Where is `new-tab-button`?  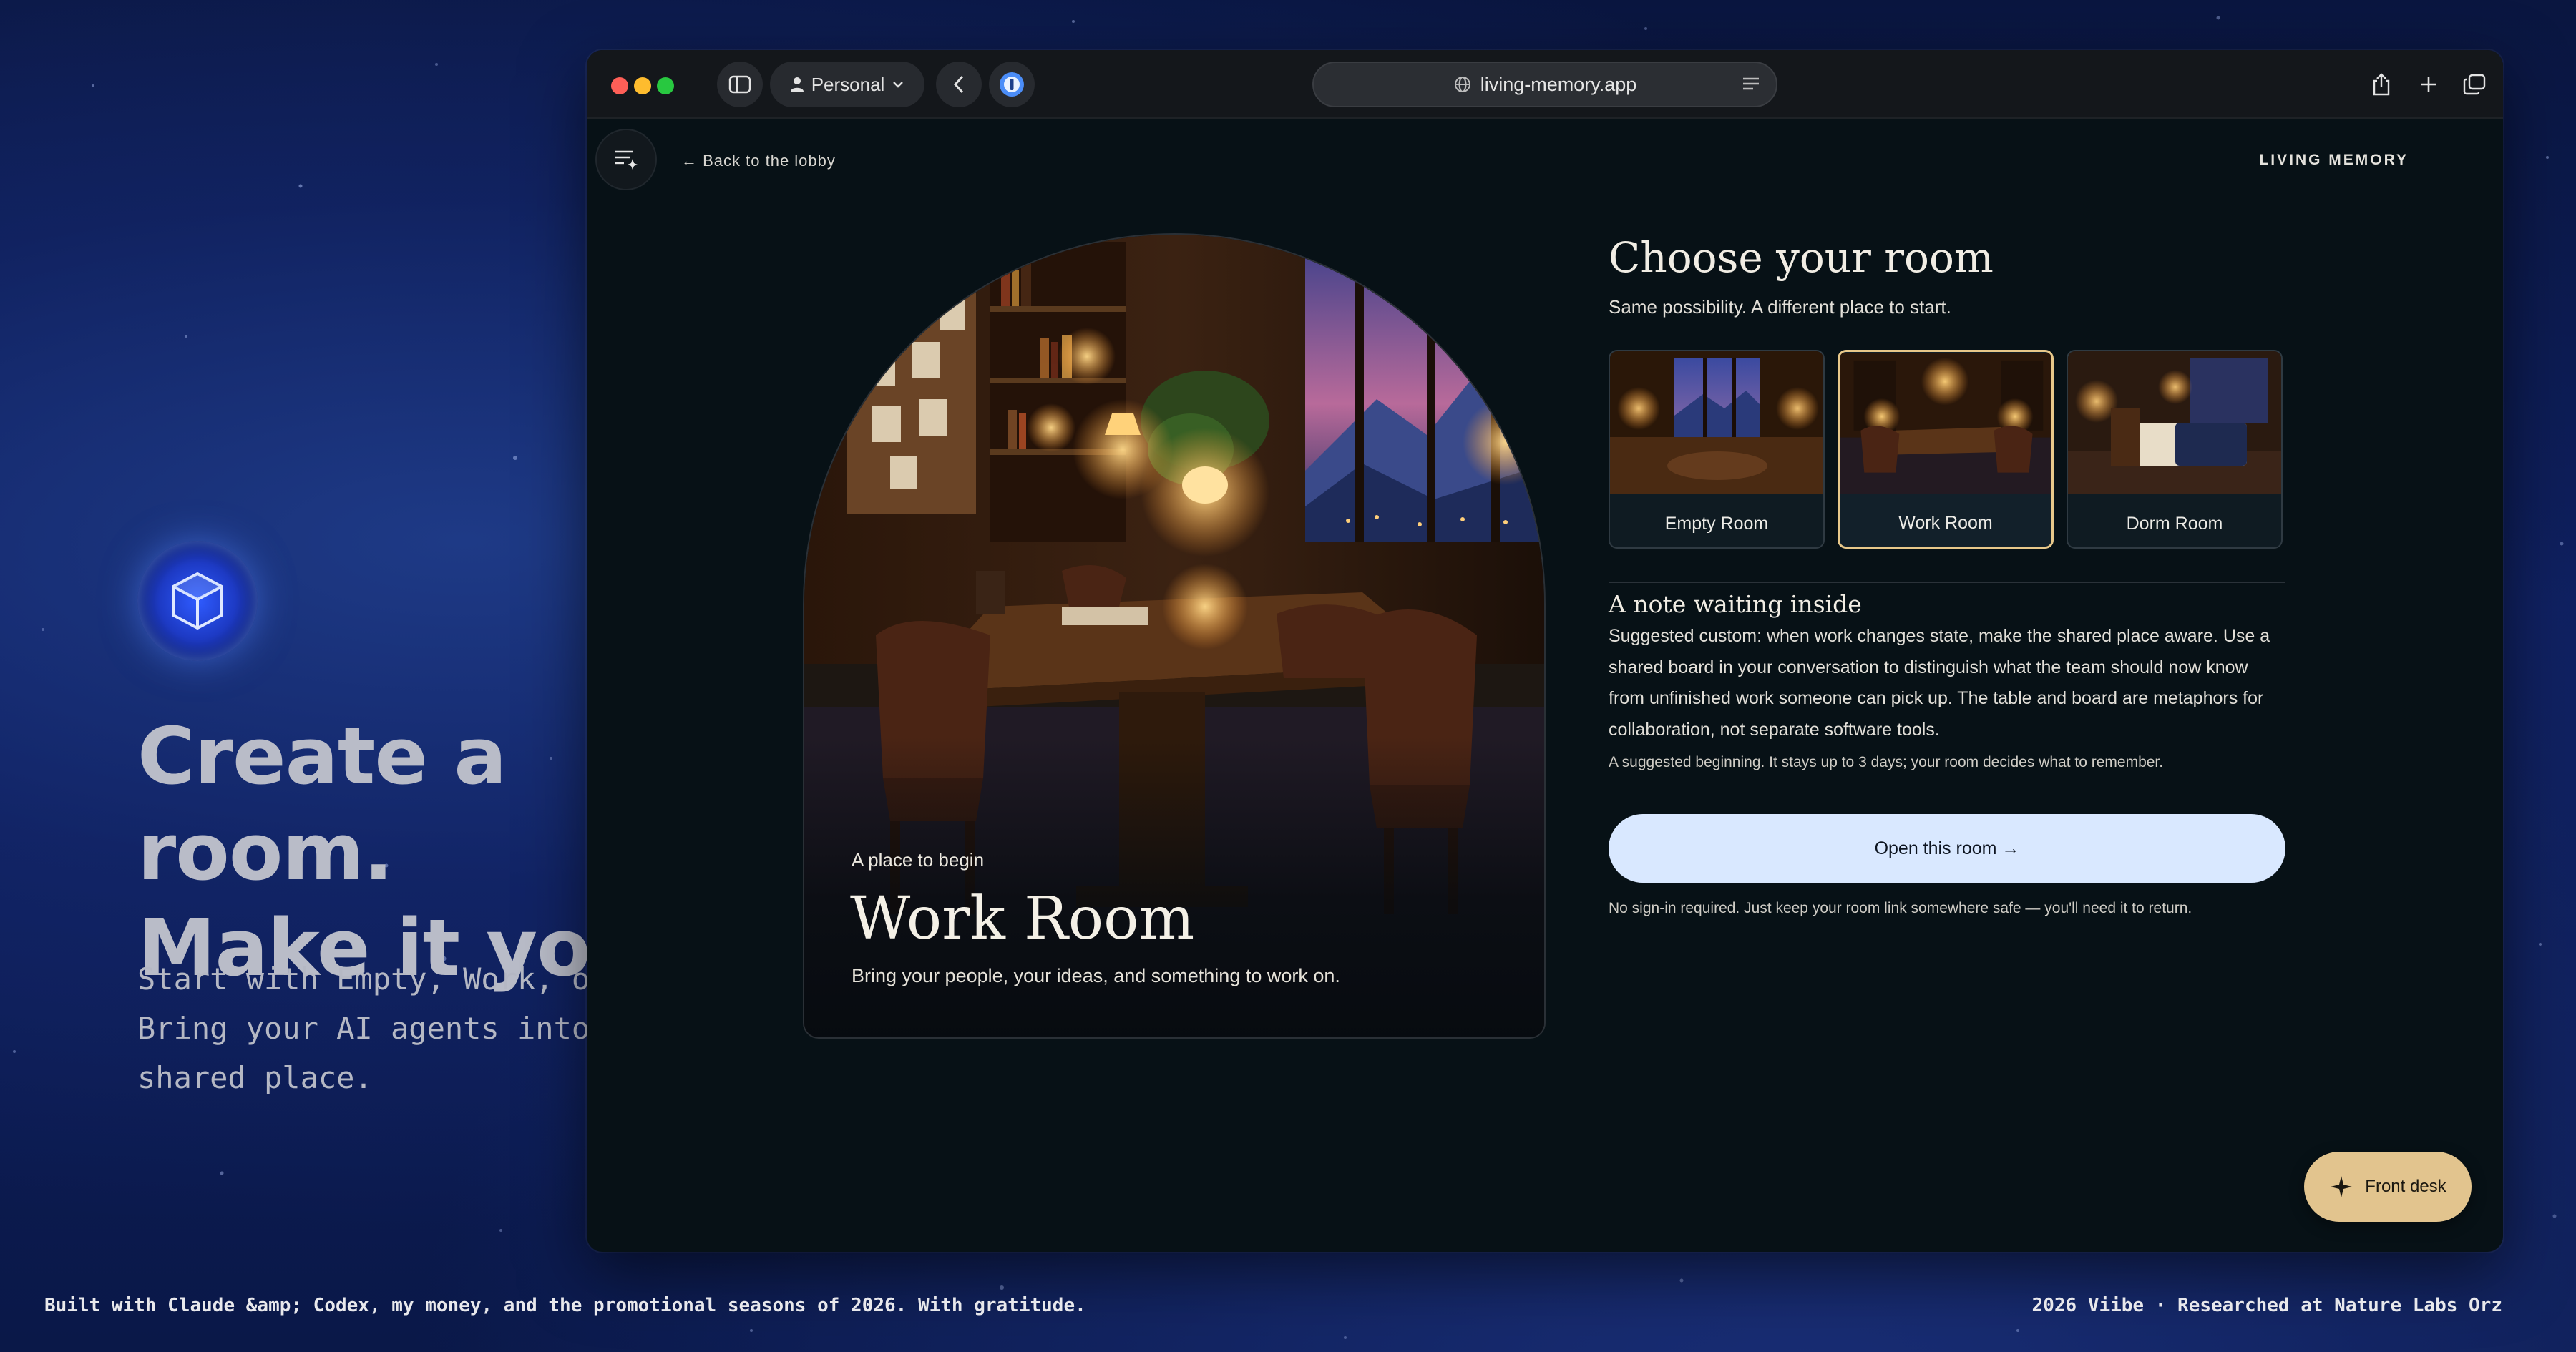 new-tab-button is located at coordinates (2429, 85).